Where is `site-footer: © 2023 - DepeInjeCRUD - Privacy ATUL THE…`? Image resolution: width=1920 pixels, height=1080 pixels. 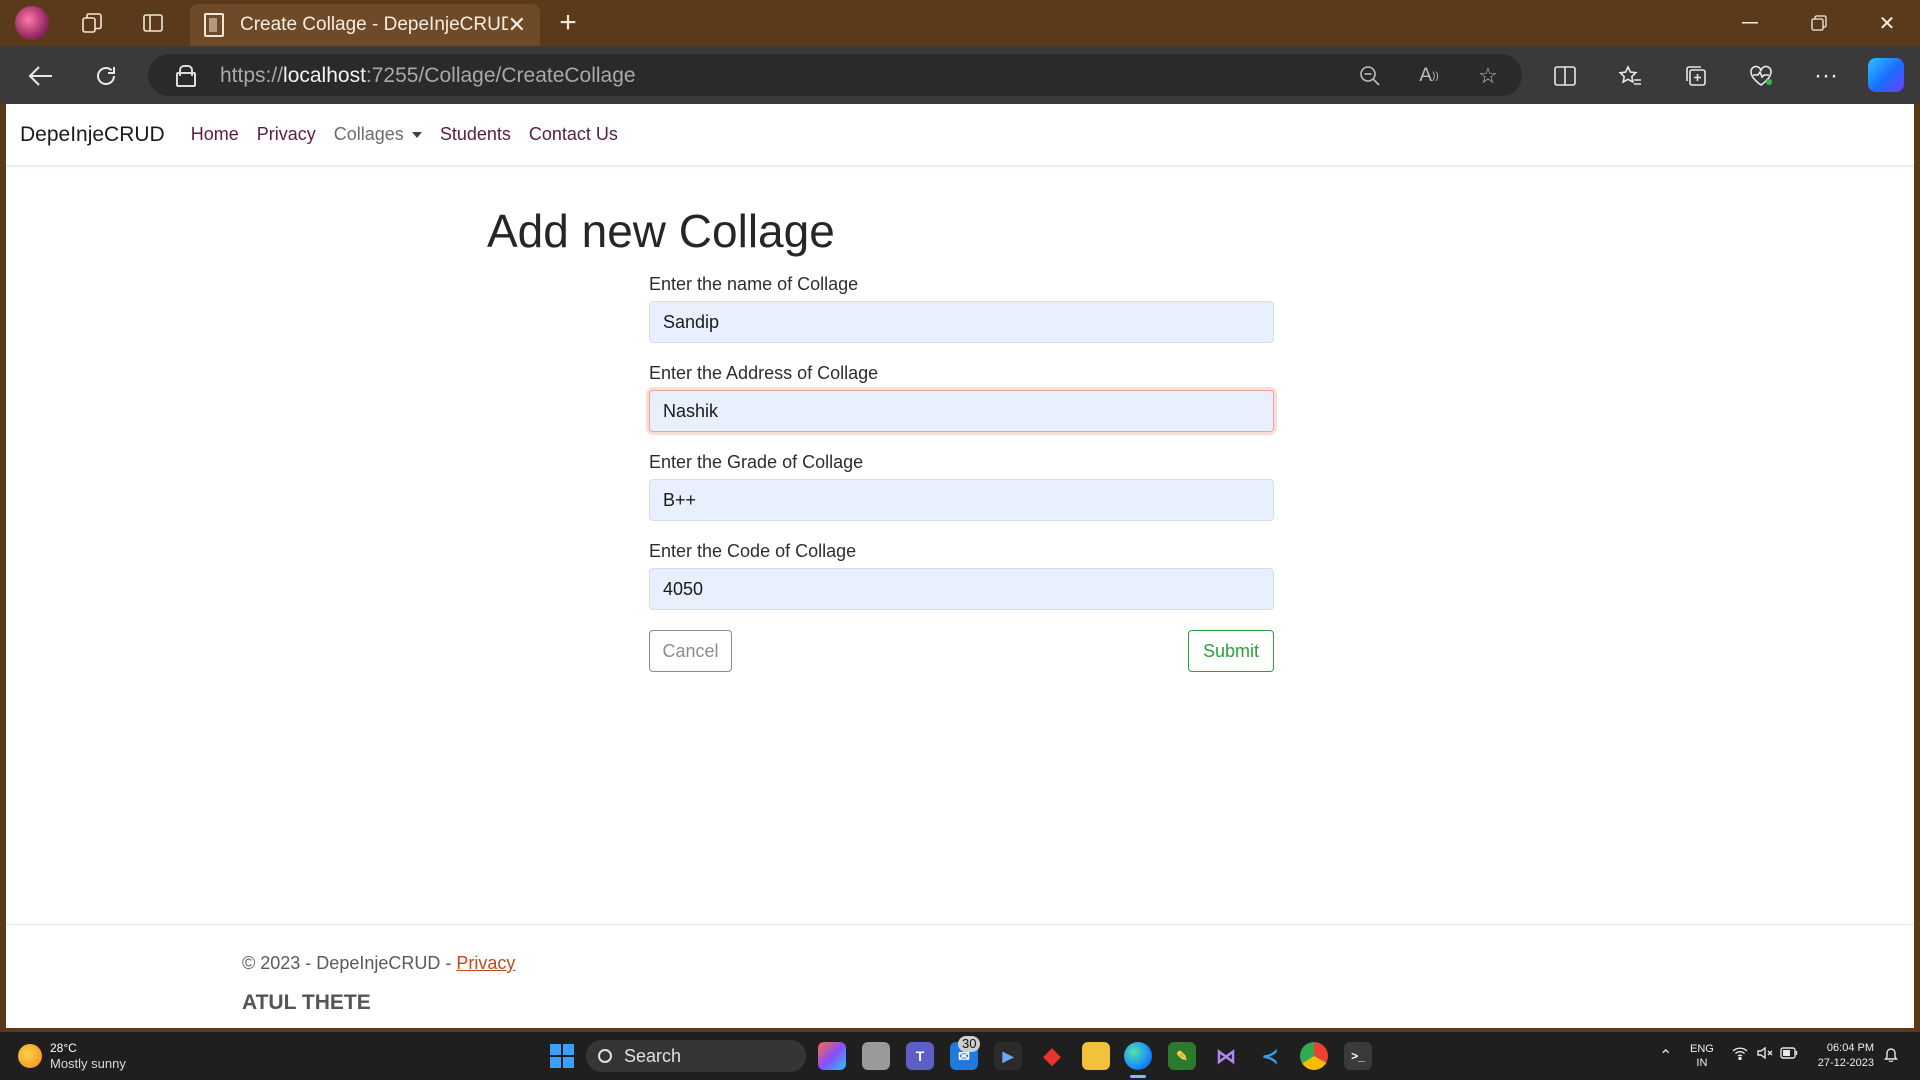 site-footer: © 2023 - DepeInjeCRUD - Privacy ATUL THE… is located at coordinates (960, 976).